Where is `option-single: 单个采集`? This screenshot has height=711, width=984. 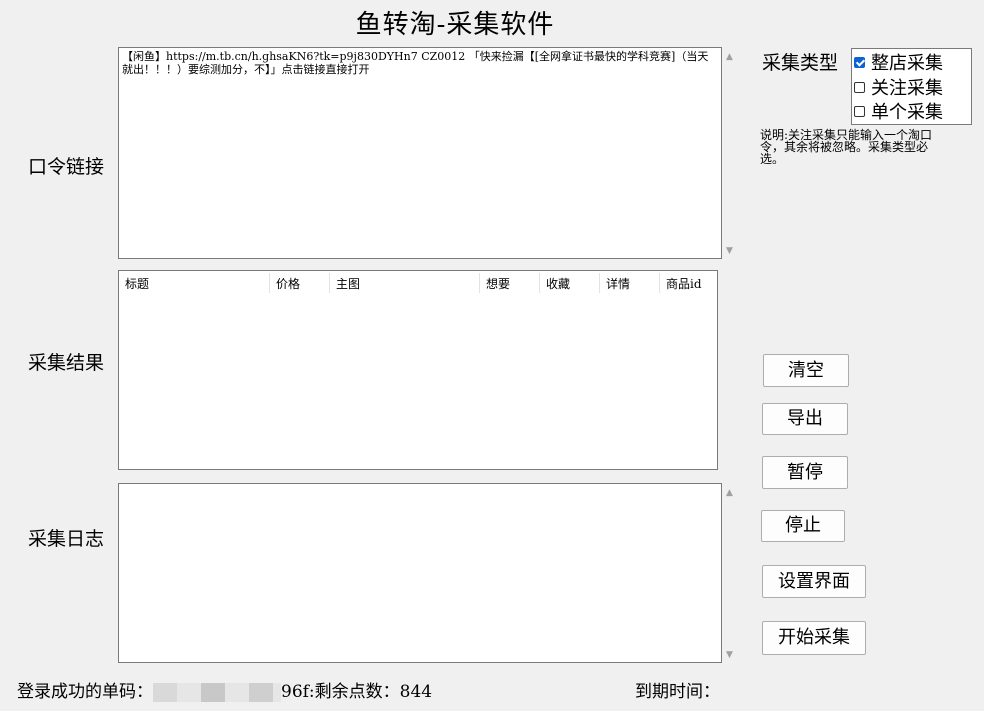 option-single: 单个采集 is located at coordinates (897, 111).